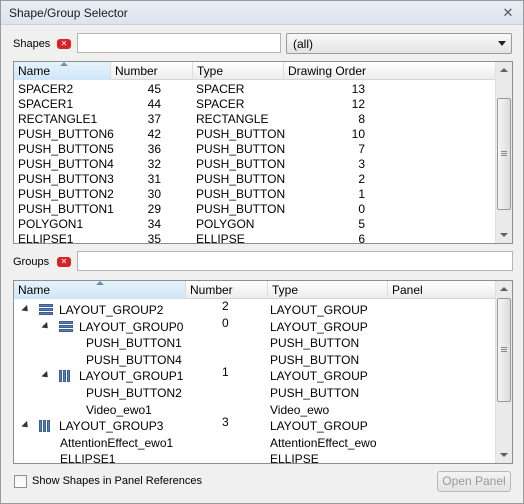  What do you see at coordinates (508, 12) in the screenshot?
I see `close-icon: ✕` at bounding box center [508, 12].